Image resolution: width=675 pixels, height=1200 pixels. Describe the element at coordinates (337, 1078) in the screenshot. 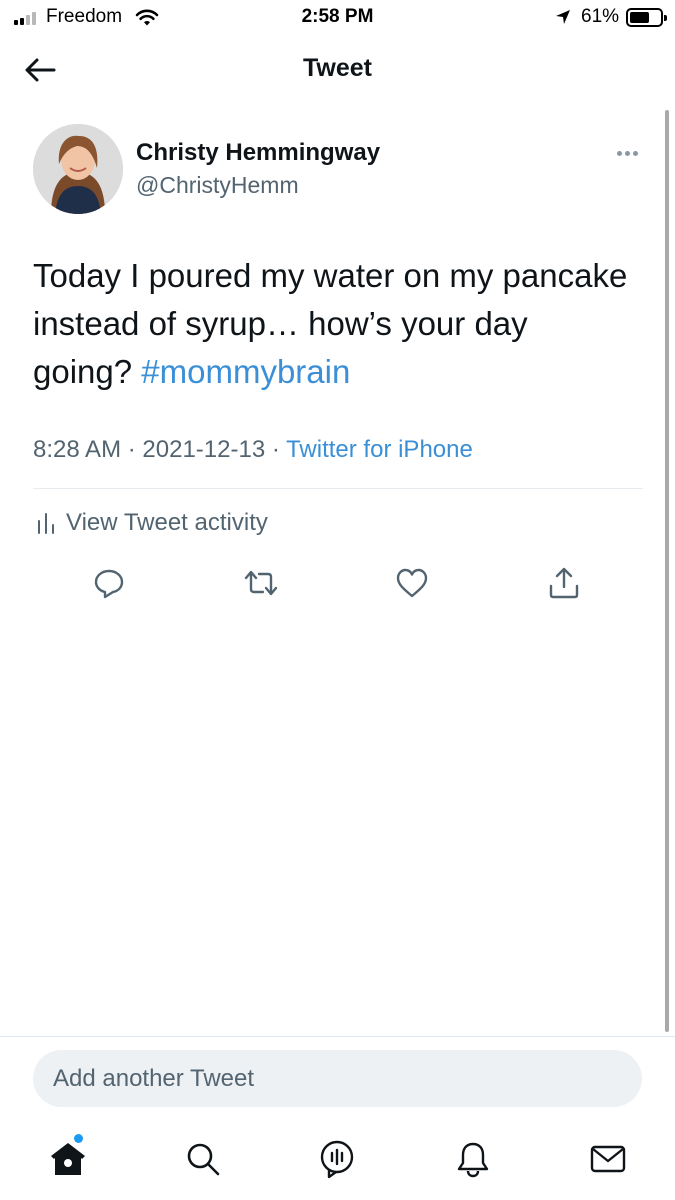

I see `add-another-tweet-input` at that location.